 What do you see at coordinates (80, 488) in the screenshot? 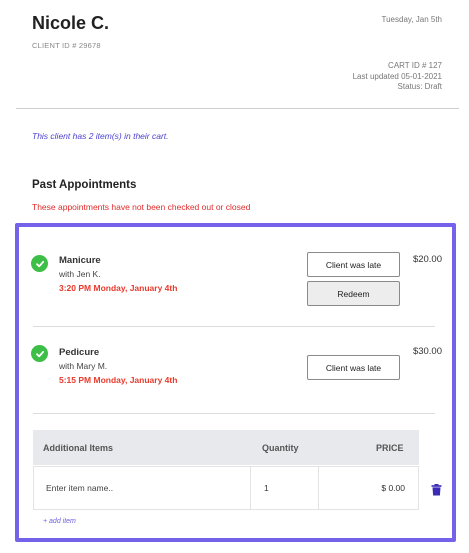
I see `item-name-placeholder: Enter item name..` at bounding box center [80, 488].